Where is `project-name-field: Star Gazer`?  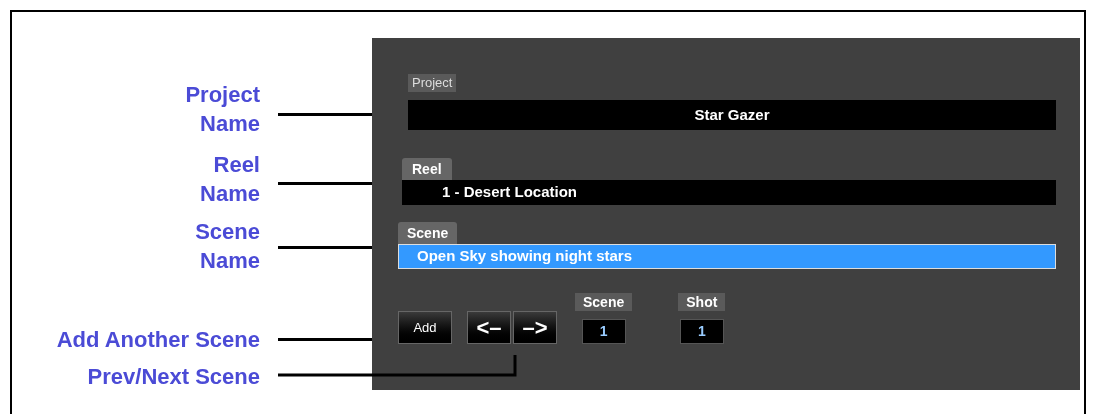
project-name-field: Star Gazer is located at coordinates (732, 115).